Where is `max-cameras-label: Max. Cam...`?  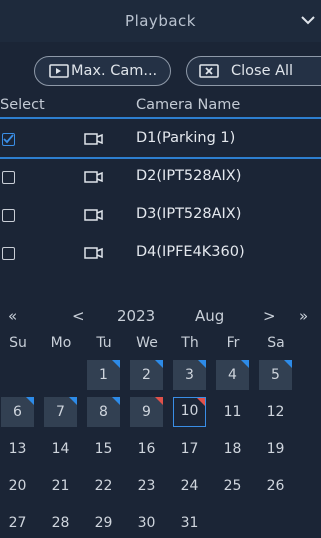
max-cameras-label: Max. Cam... is located at coordinates (114, 71).